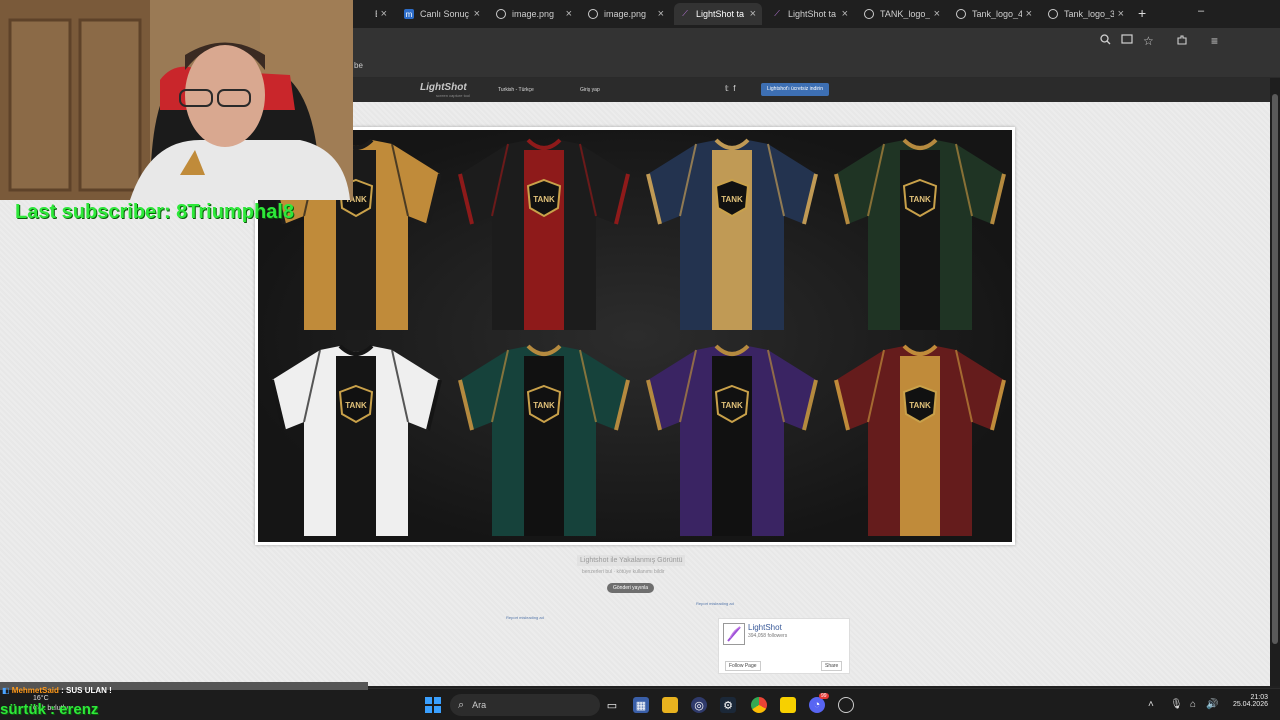  I want to click on page-scrollbar, so click(1275, 382).